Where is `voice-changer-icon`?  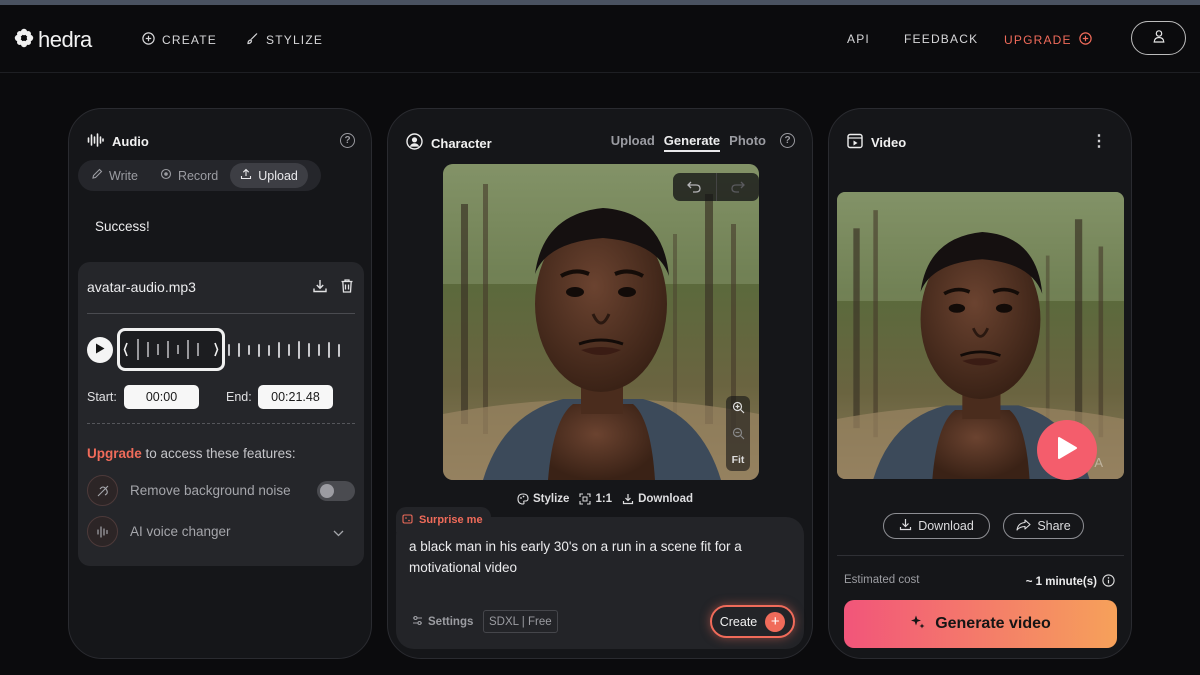 voice-changer-icon is located at coordinates (102, 531).